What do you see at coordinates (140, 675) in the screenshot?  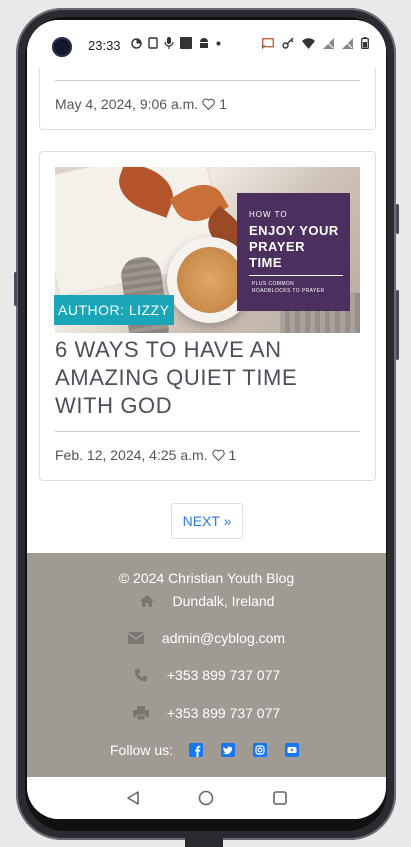 I see `phone-icon` at bounding box center [140, 675].